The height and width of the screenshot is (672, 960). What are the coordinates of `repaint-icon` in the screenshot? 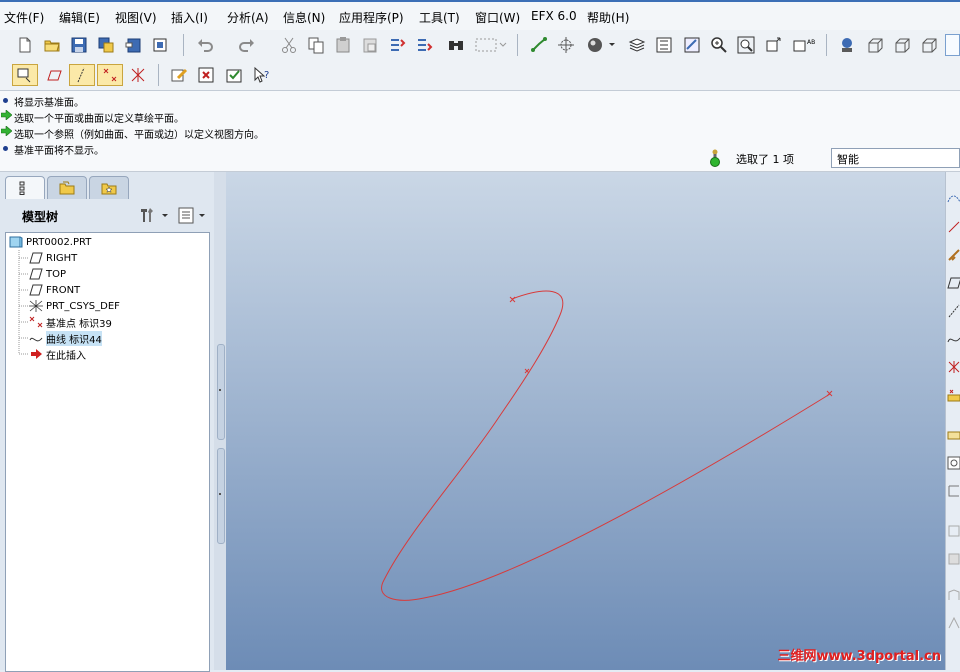 It's located at (692, 45).